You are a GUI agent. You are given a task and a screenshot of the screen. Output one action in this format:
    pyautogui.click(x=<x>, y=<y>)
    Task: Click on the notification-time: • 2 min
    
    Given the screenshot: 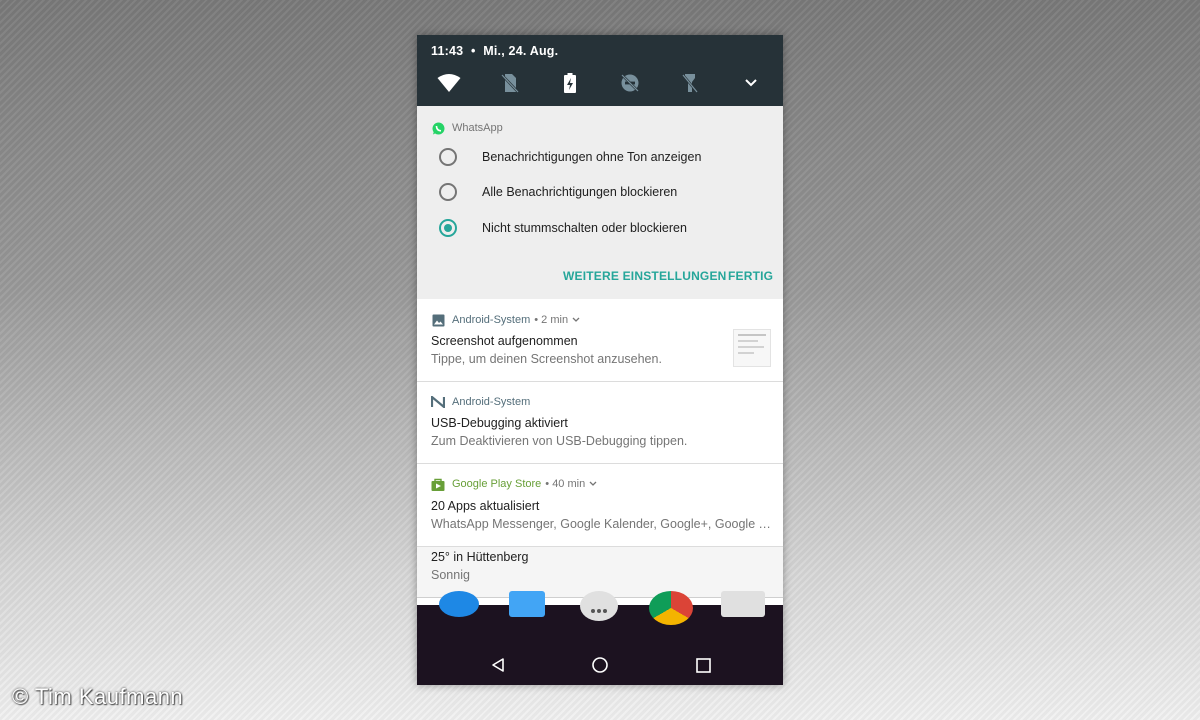 What is the action you would take?
    pyautogui.click(x=551, y=320)
    